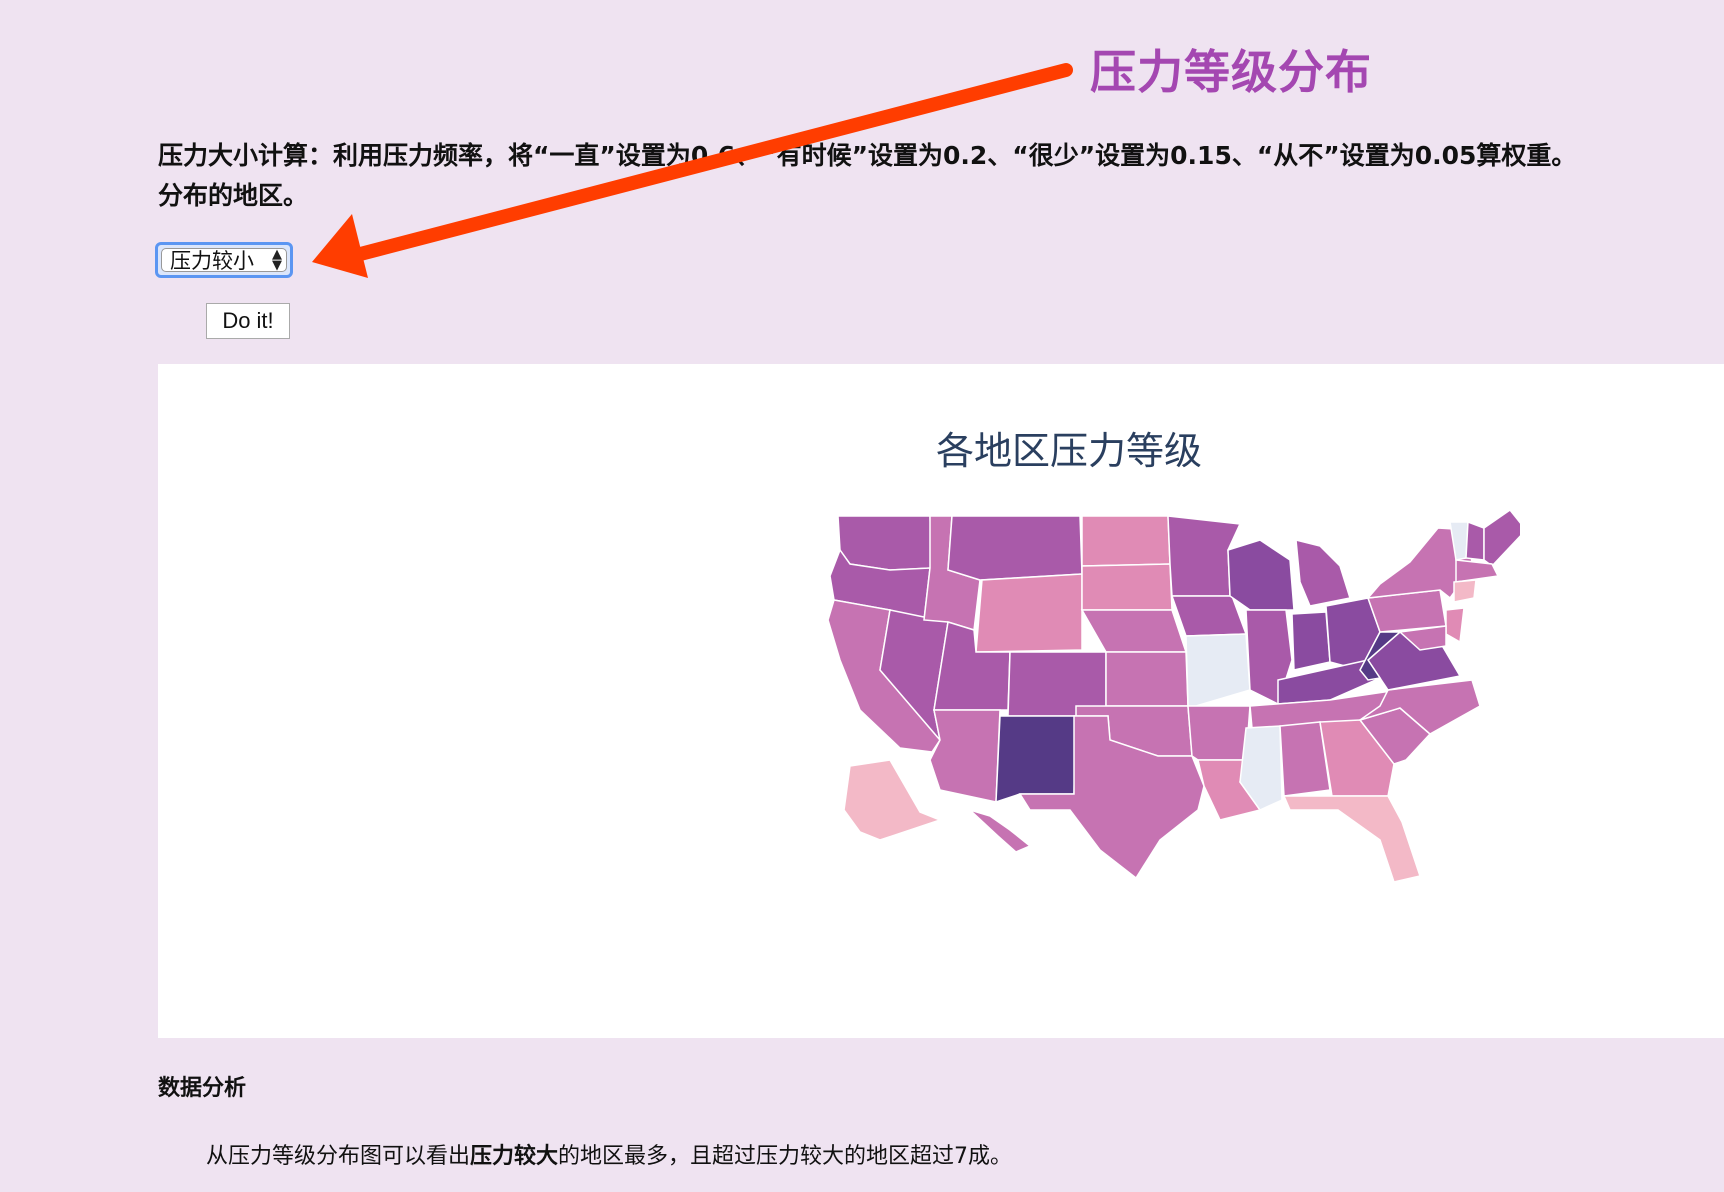  Describe the element at coordinates (1134, 631) in the screenshot. I see `state-ne` at that location.